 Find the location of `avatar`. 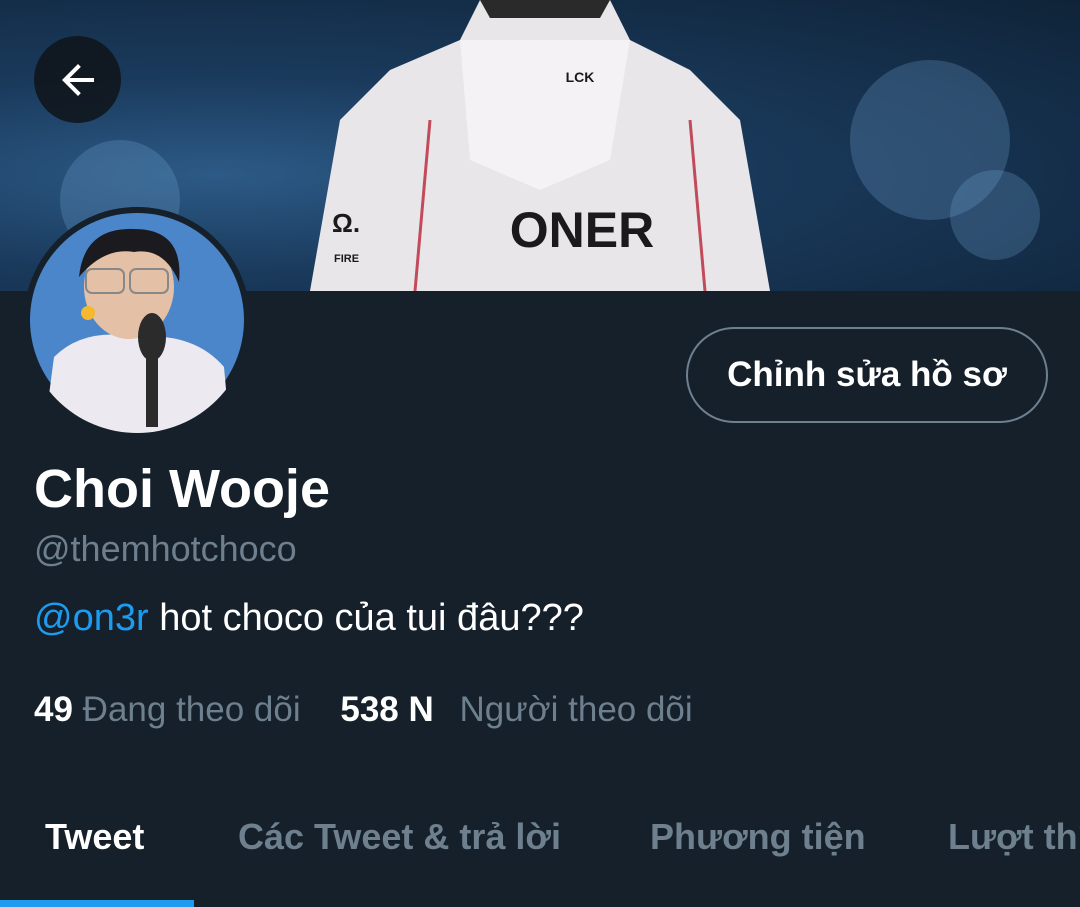

avatar is located at coordinates (137, 320).